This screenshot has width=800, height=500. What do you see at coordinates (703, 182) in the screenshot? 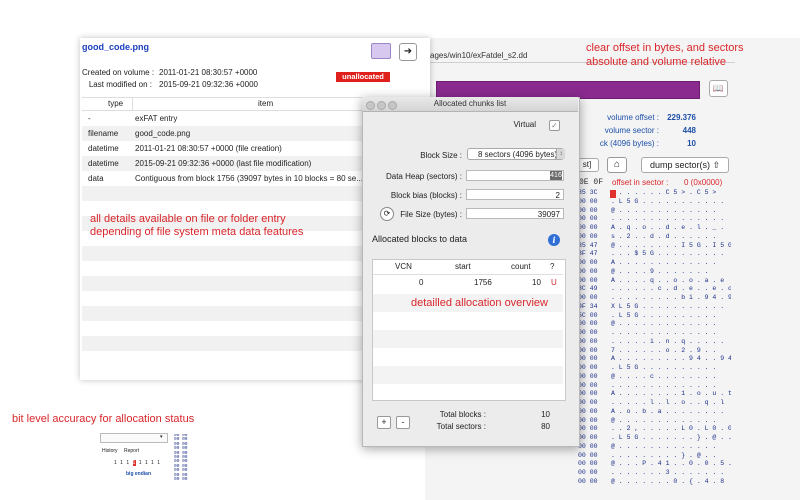
I see `offset-in-sector-value: 0 (0x0000)` at bounding box center [703, 182].